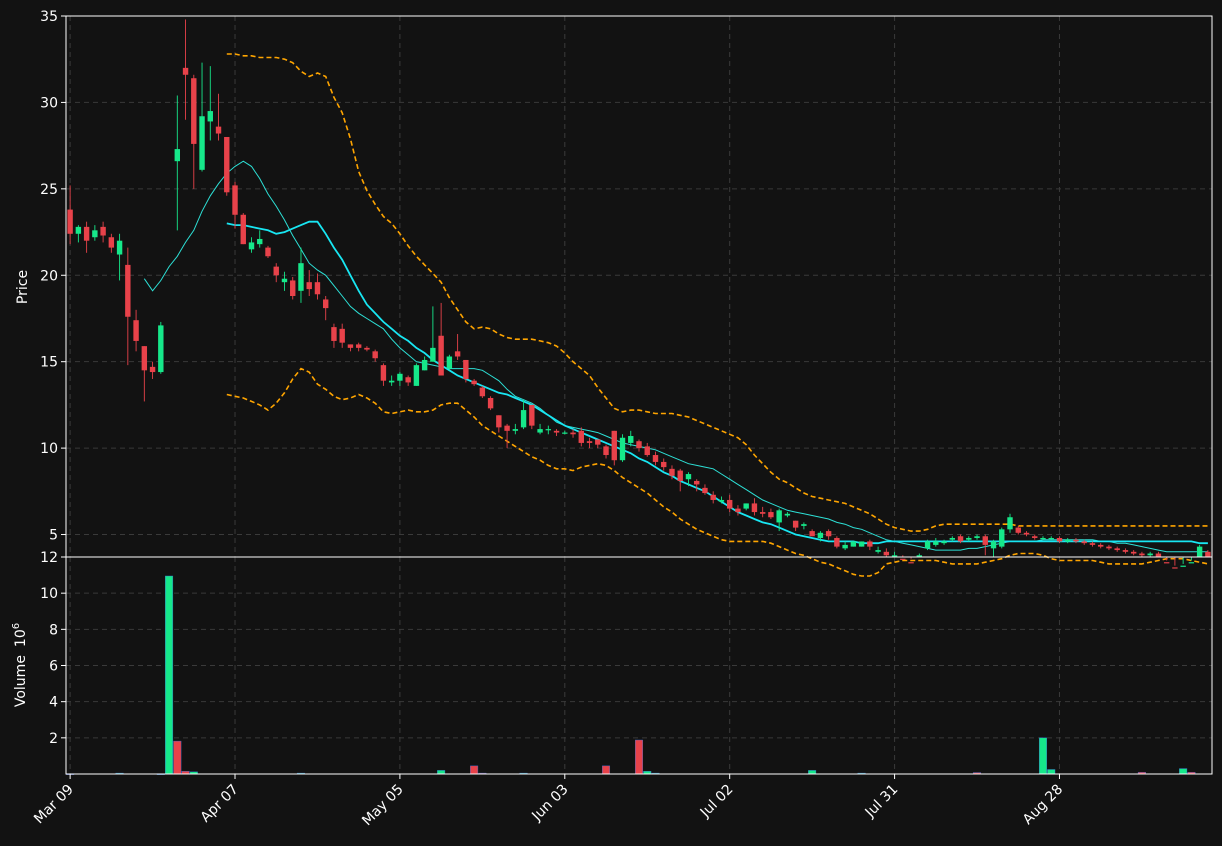 This screenshot has width=1222, height=846. What do you see at coordinates (49, 17) in the screenshot?
I see `price-tick-label: 35` at bounding box center [49, 17].